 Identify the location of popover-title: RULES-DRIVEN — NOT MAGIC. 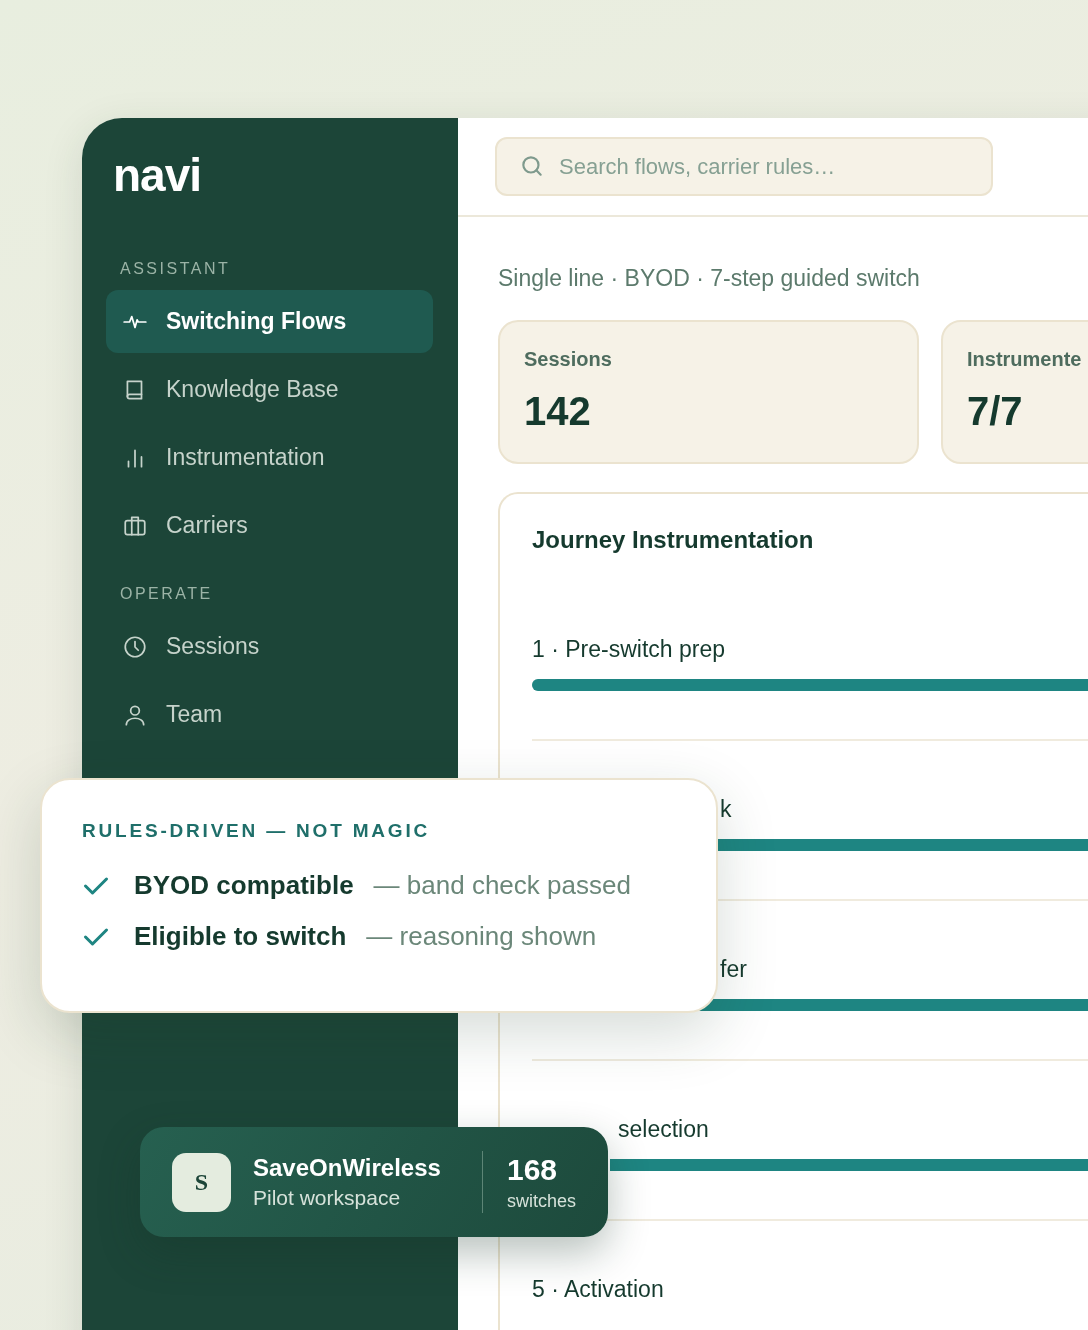
(256, 831).